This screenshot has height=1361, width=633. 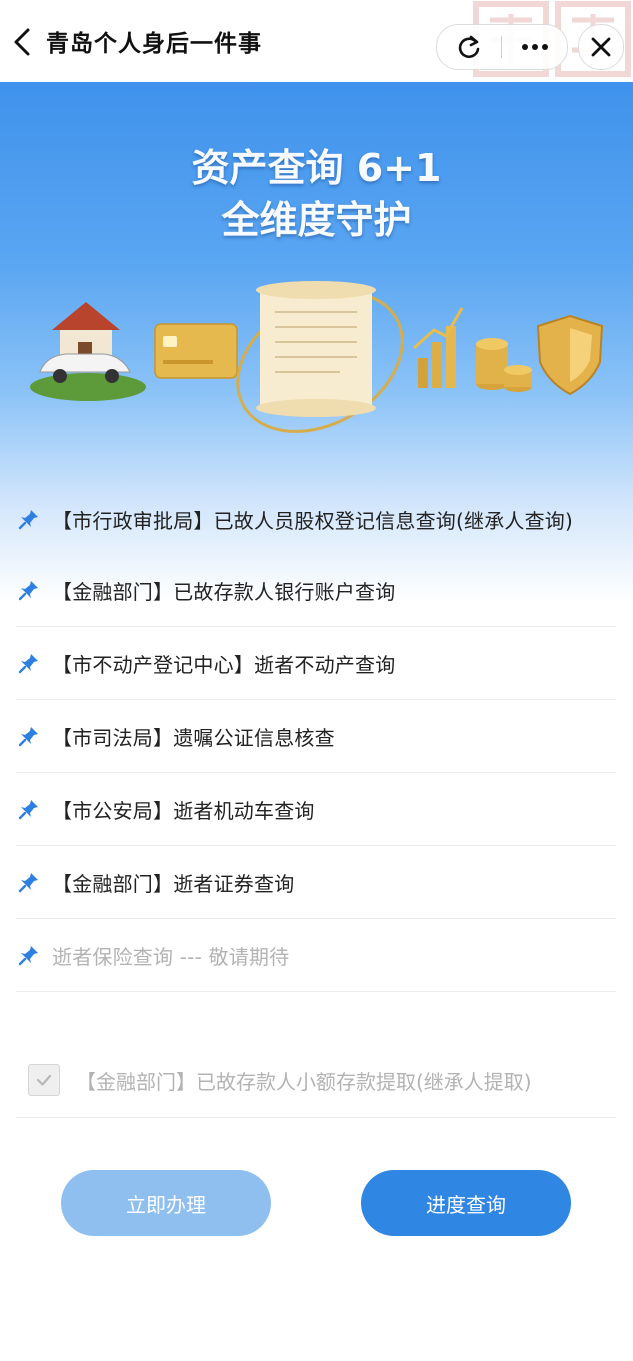 I want to click on service-item-real-estate: 【市不动产登记中心】逝者不动产查询, so click(x=316, y=663).